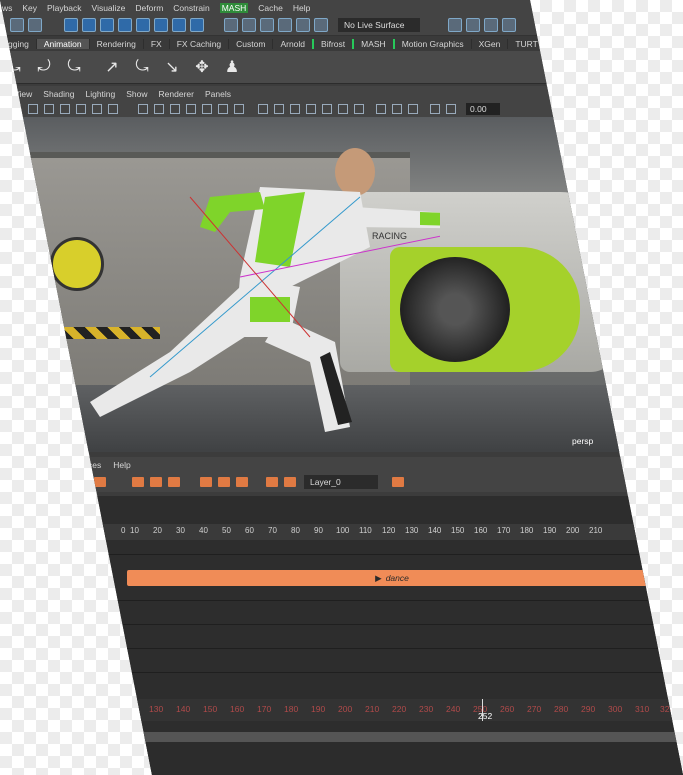 This screenshot has width=683, height=775. I want to click on magnet-icon, so click(35, 25).